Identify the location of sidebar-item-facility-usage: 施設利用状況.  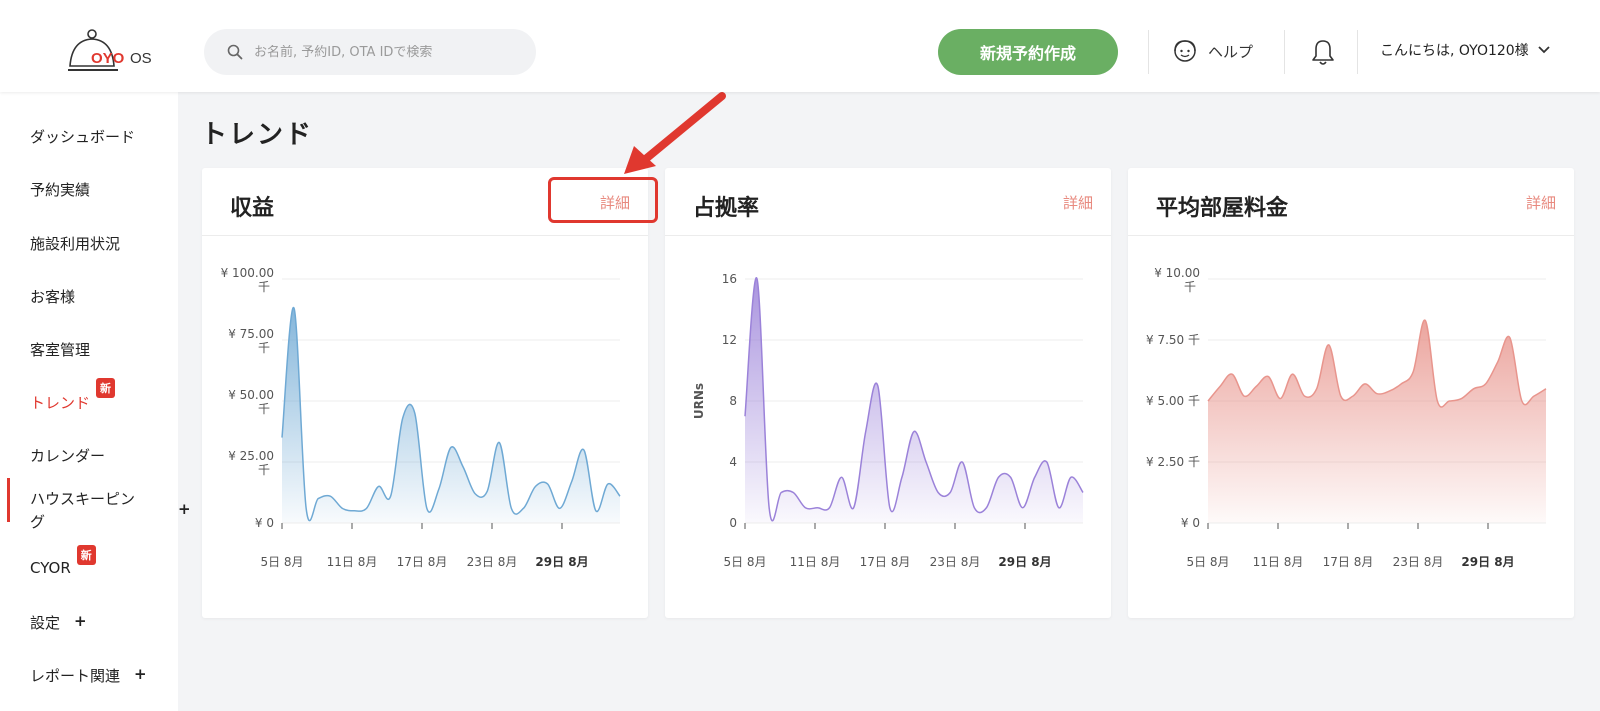
(75, 243).